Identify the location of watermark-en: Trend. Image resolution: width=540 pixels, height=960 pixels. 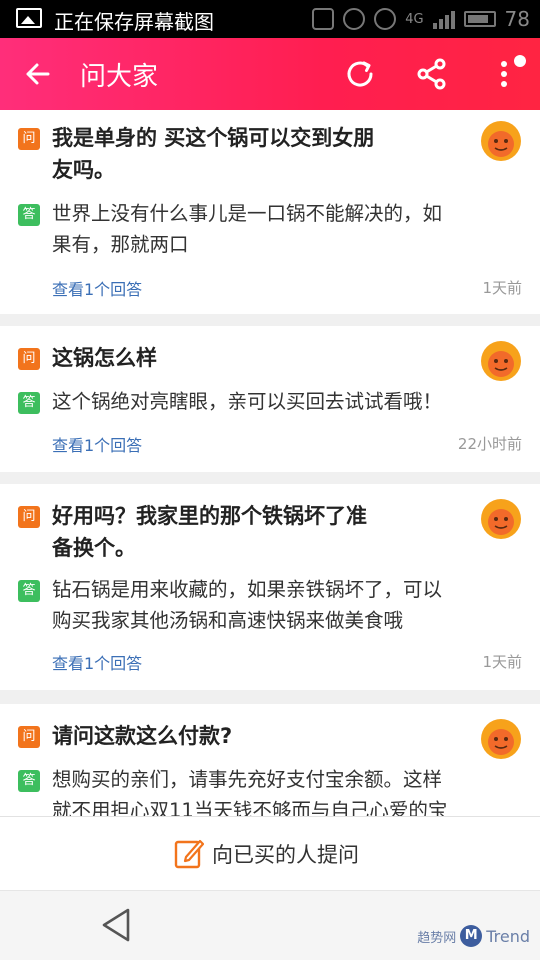
(508, 936).